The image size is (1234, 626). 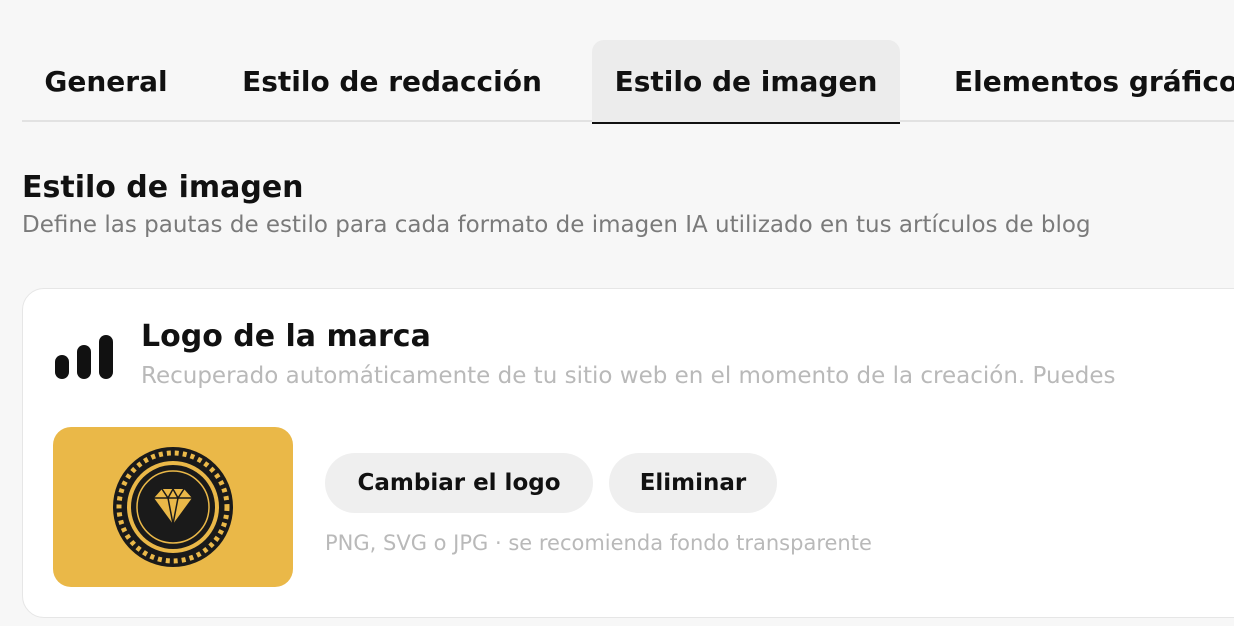 What do you see at coordinates (163, 187) in the screenshot?
I see `section-title: Estilo de imagen` at bounding box center [163, 187].